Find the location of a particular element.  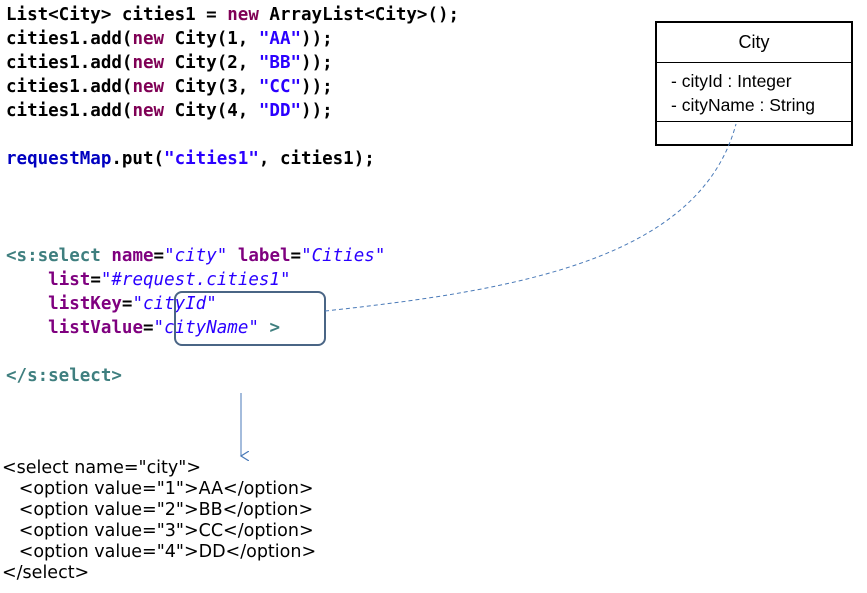

string-literal: "BB" is located at coordinates (280, 63).